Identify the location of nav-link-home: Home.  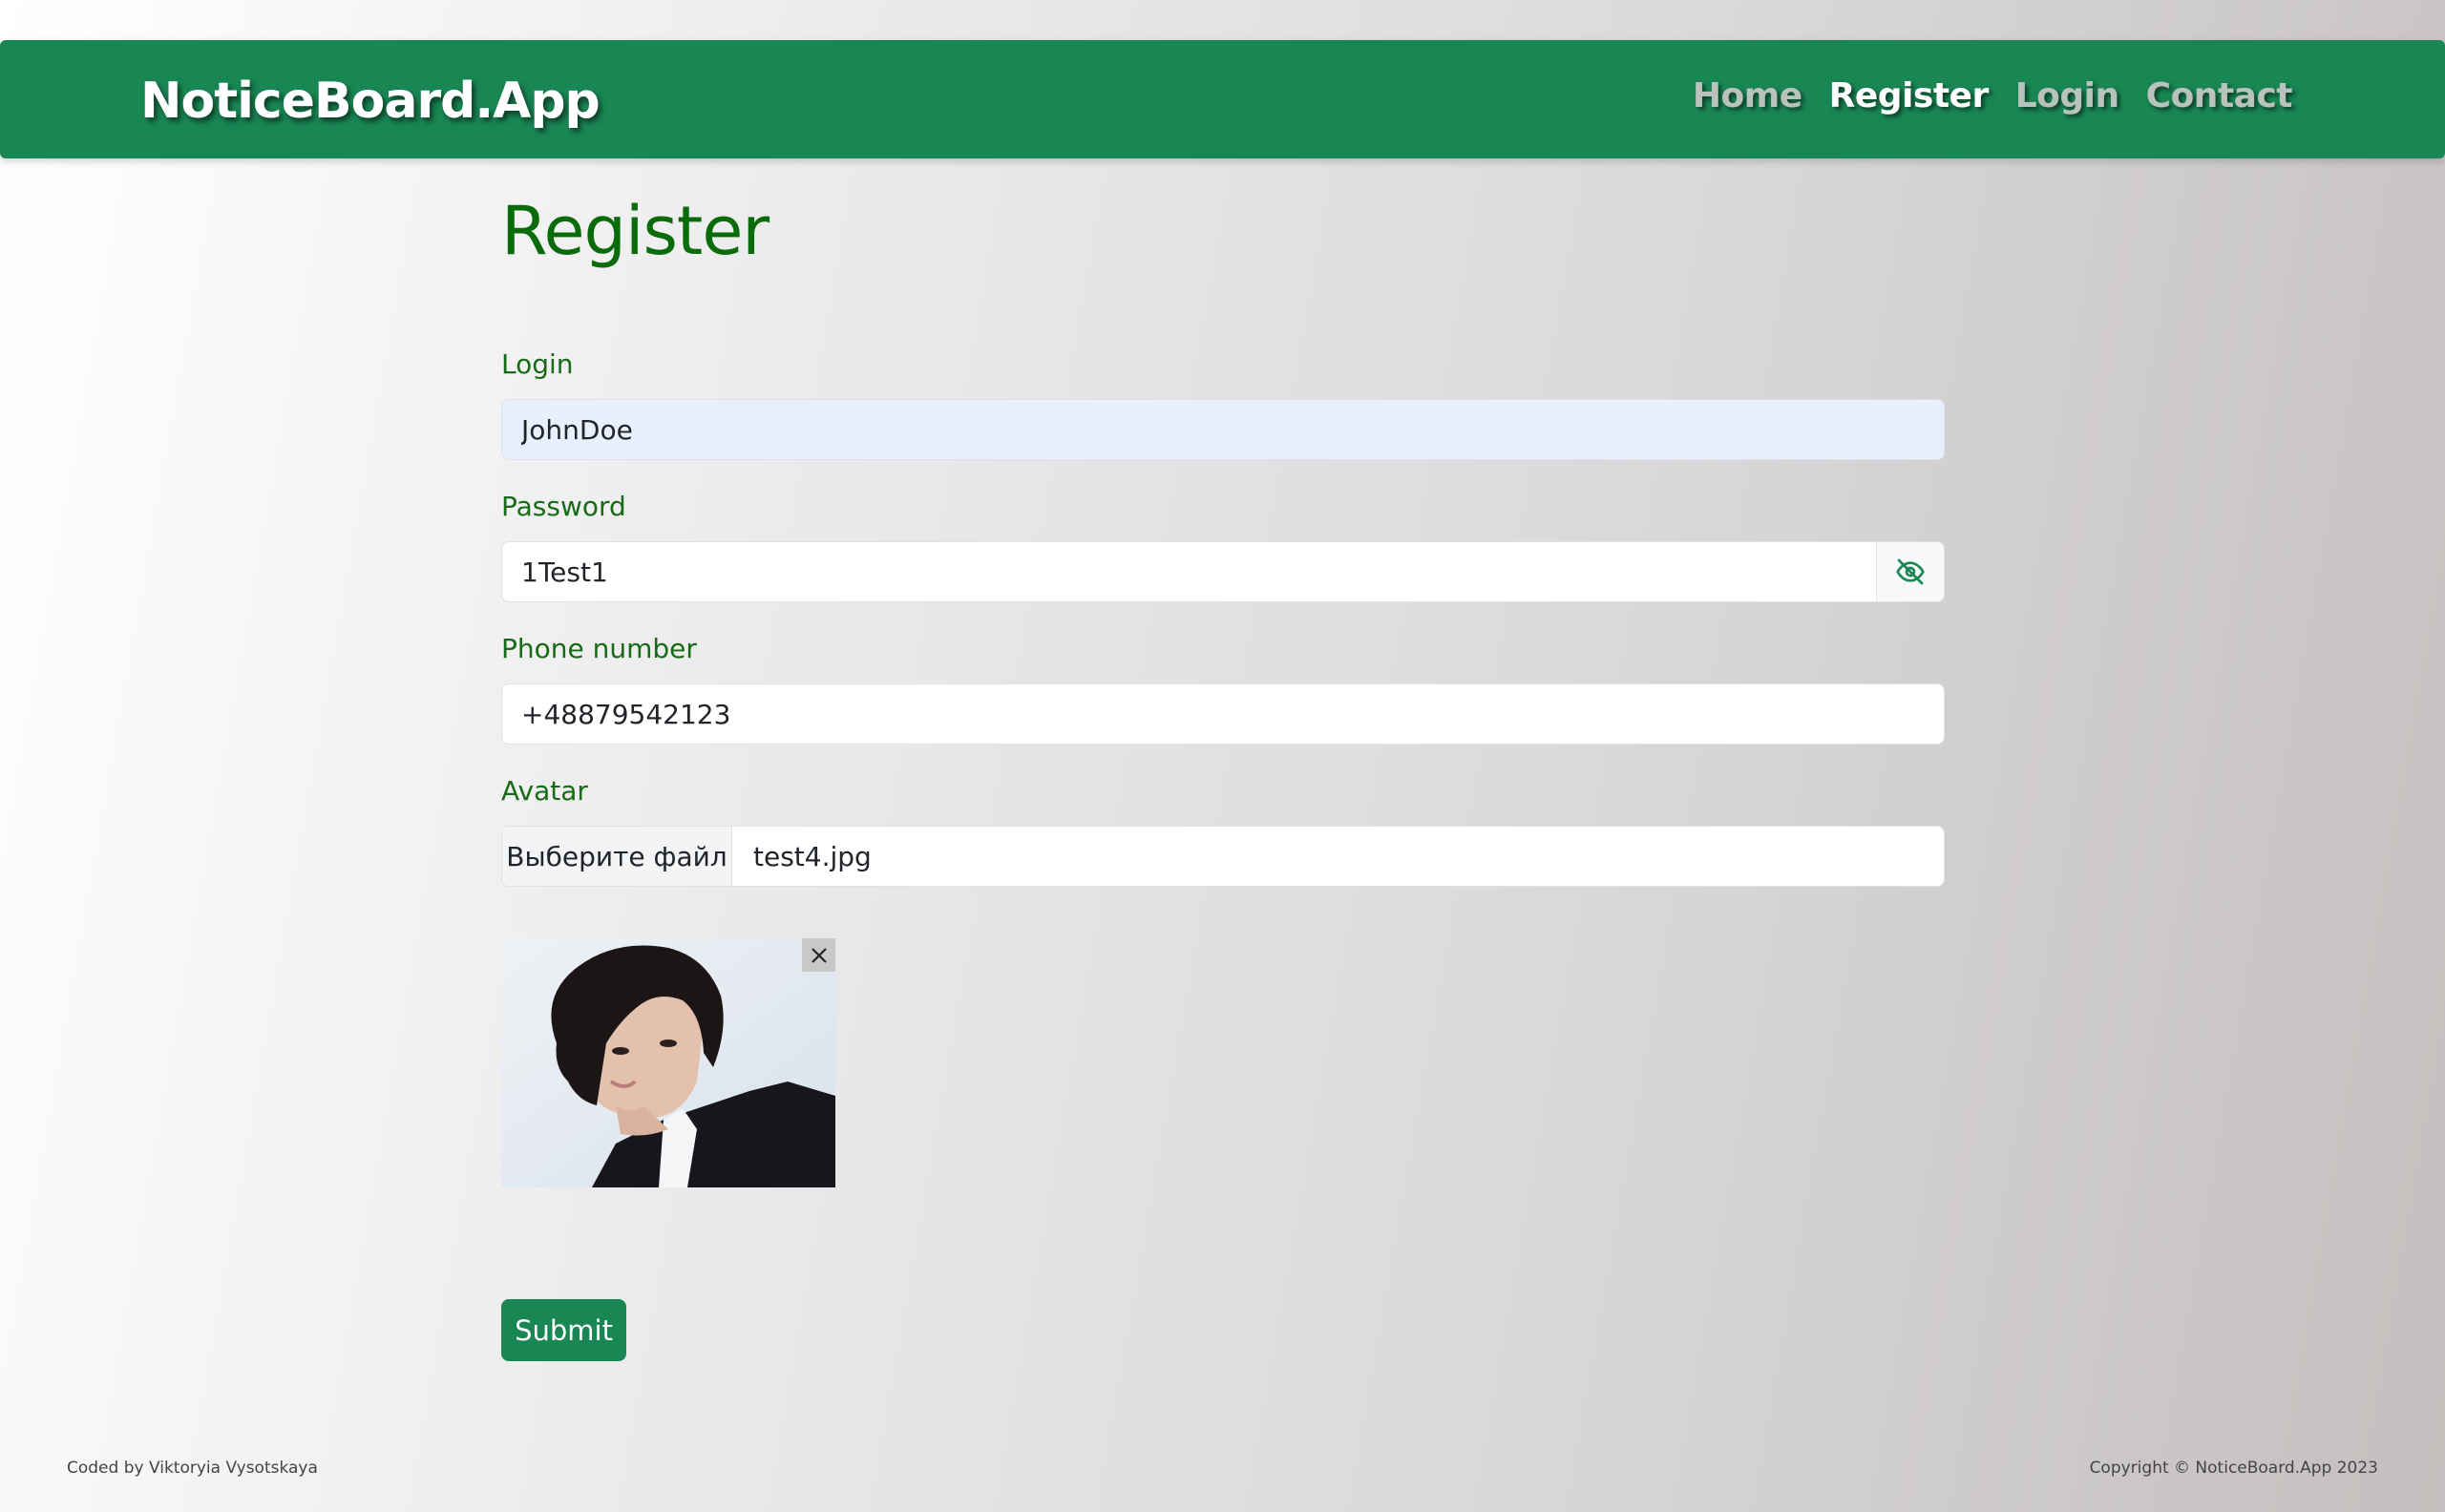
(1747, 96).